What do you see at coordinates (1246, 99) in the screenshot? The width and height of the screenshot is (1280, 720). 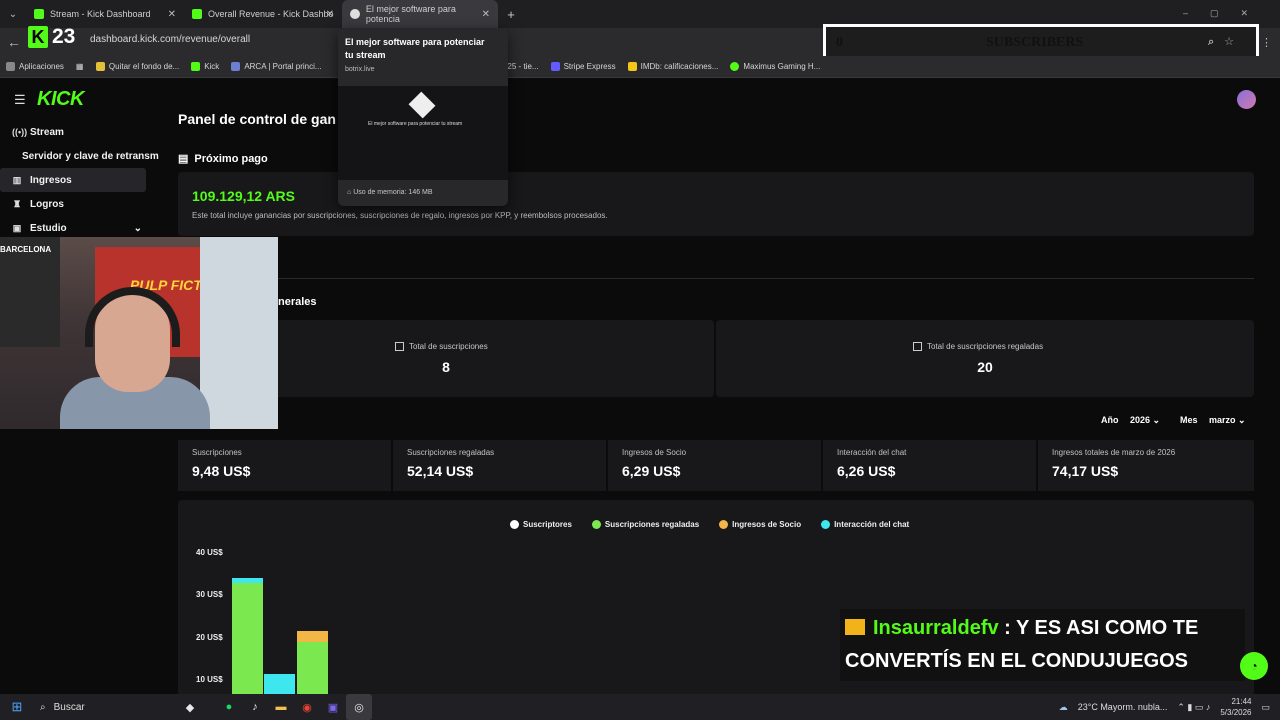 I see `avatar` at bounding box center [1246, 99].